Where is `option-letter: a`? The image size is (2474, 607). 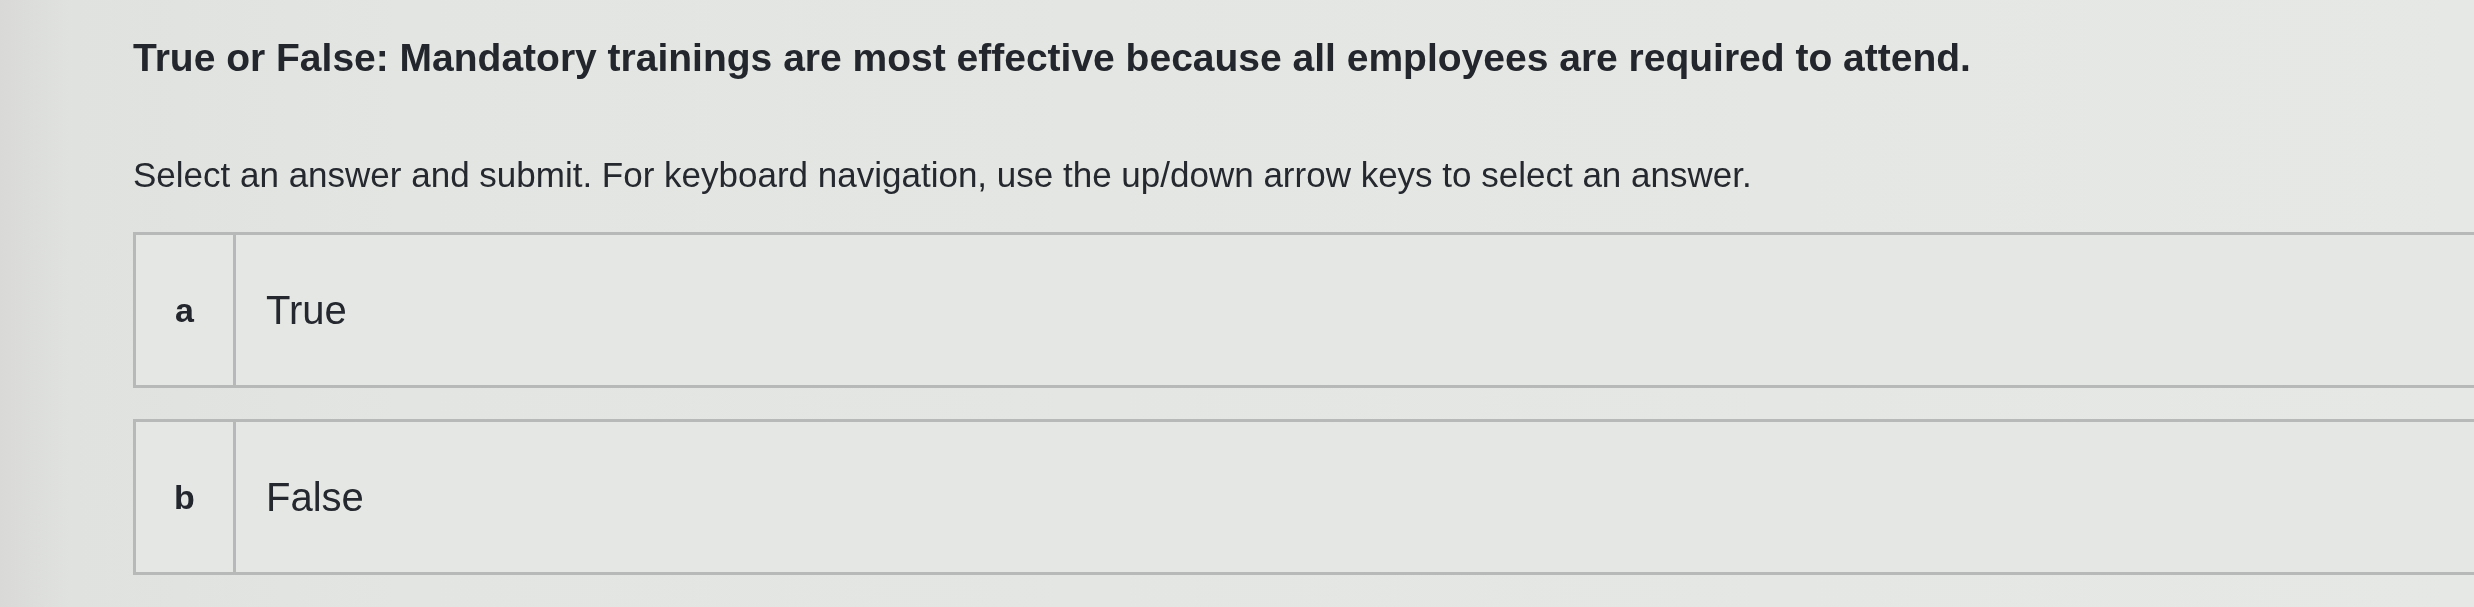 option-letter: a is located at coordinates (186, 310).